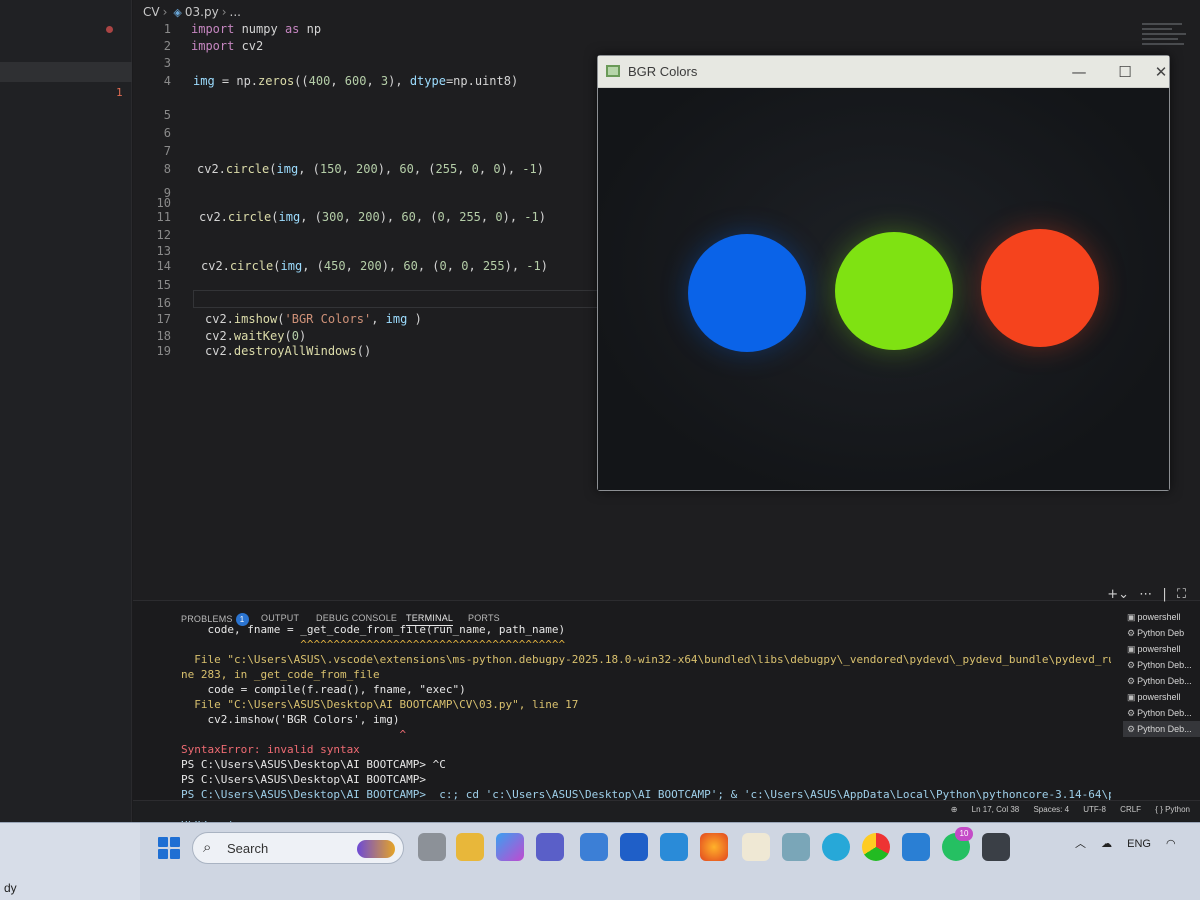 This screenshot has height=900, width=1200. What do you see at coordinates (163, 319) in the screenshot?
I see `line-number: 17` at bounding box center [163, 319].